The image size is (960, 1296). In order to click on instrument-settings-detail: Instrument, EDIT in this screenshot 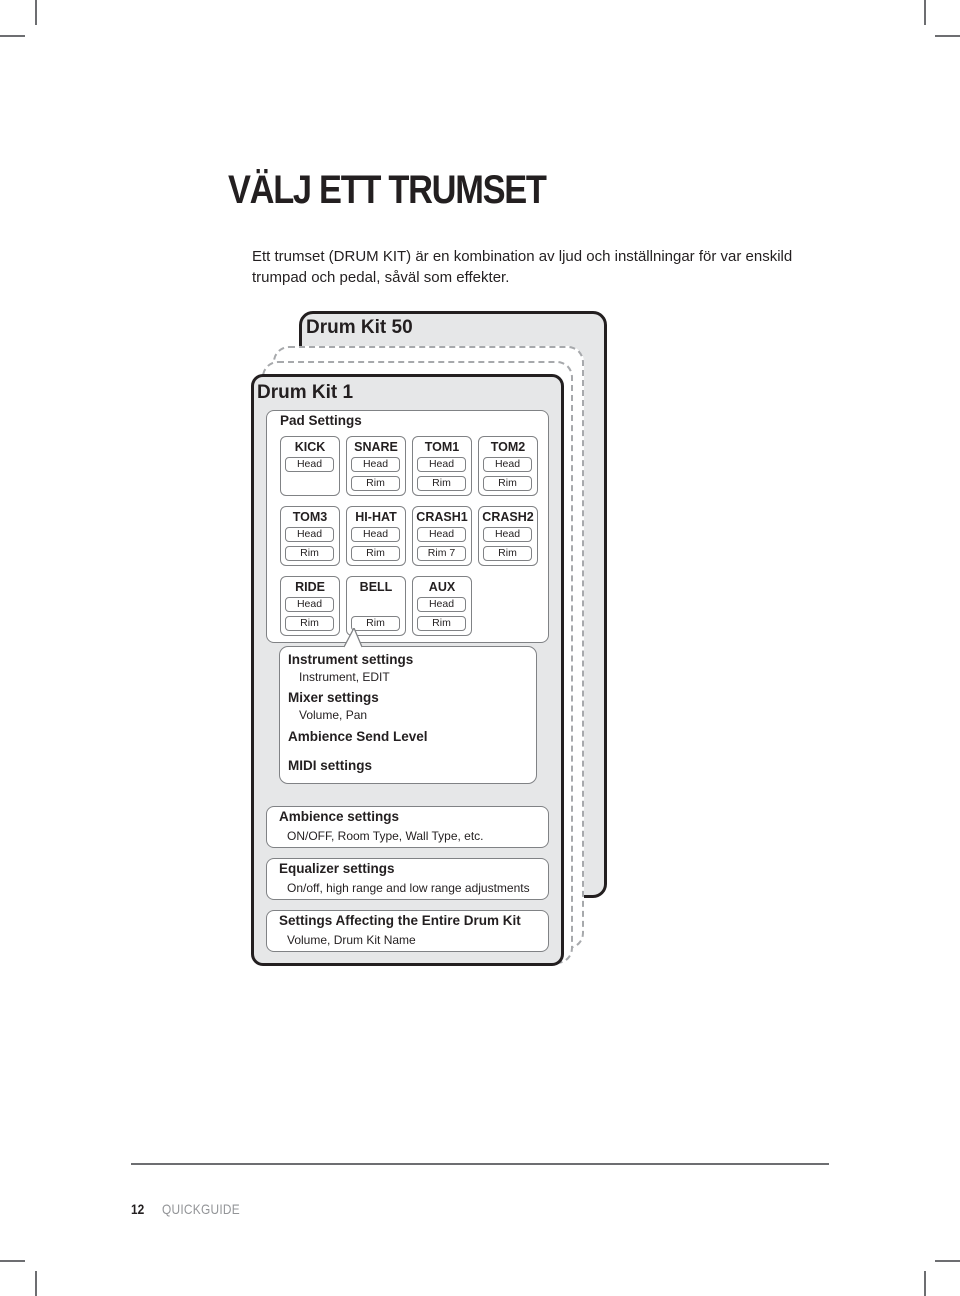, I will do `click(344, 677)`.